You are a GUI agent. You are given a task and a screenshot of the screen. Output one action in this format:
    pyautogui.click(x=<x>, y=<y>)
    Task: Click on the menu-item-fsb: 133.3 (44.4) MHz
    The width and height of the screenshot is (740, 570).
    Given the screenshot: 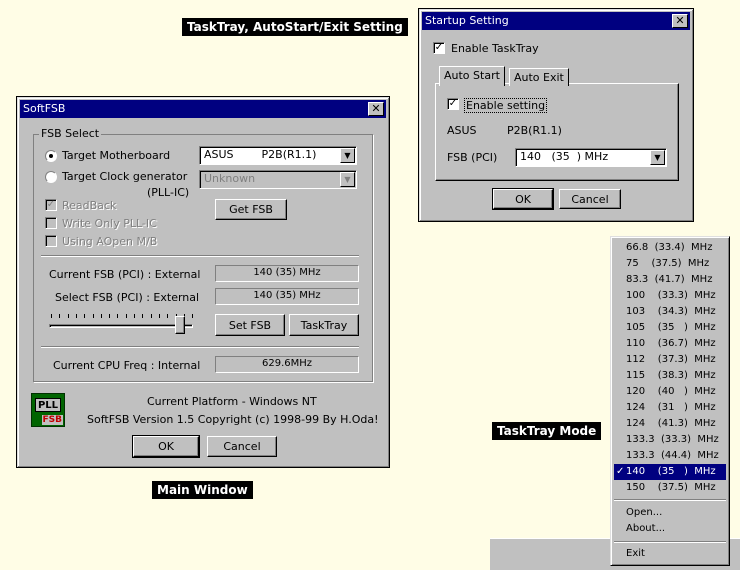 What is the action you would take?
    pyautogui.click(x=670, y=456)
    